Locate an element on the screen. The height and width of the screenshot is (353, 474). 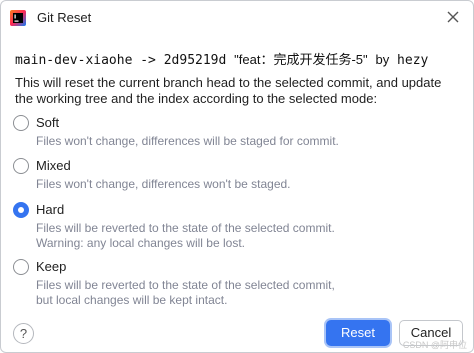
keep-radio is located at coordinates (21, 267).